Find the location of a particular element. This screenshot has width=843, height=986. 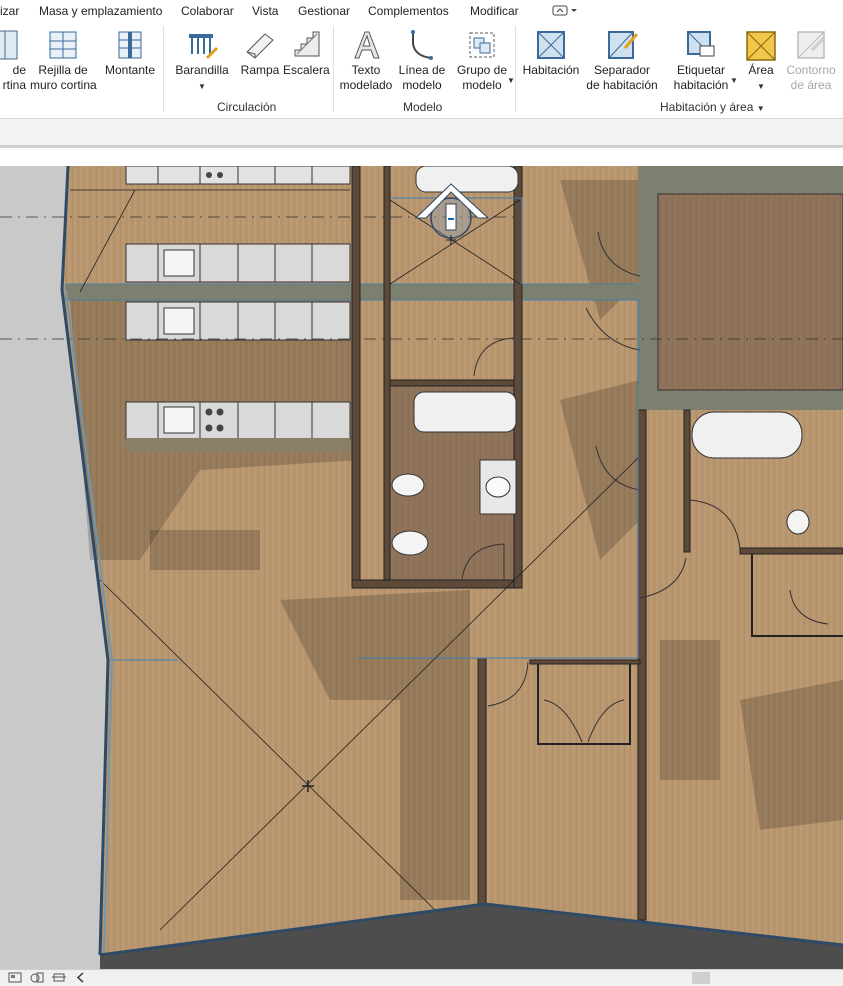

tag-room-icon is located at coordinates (701, 44).